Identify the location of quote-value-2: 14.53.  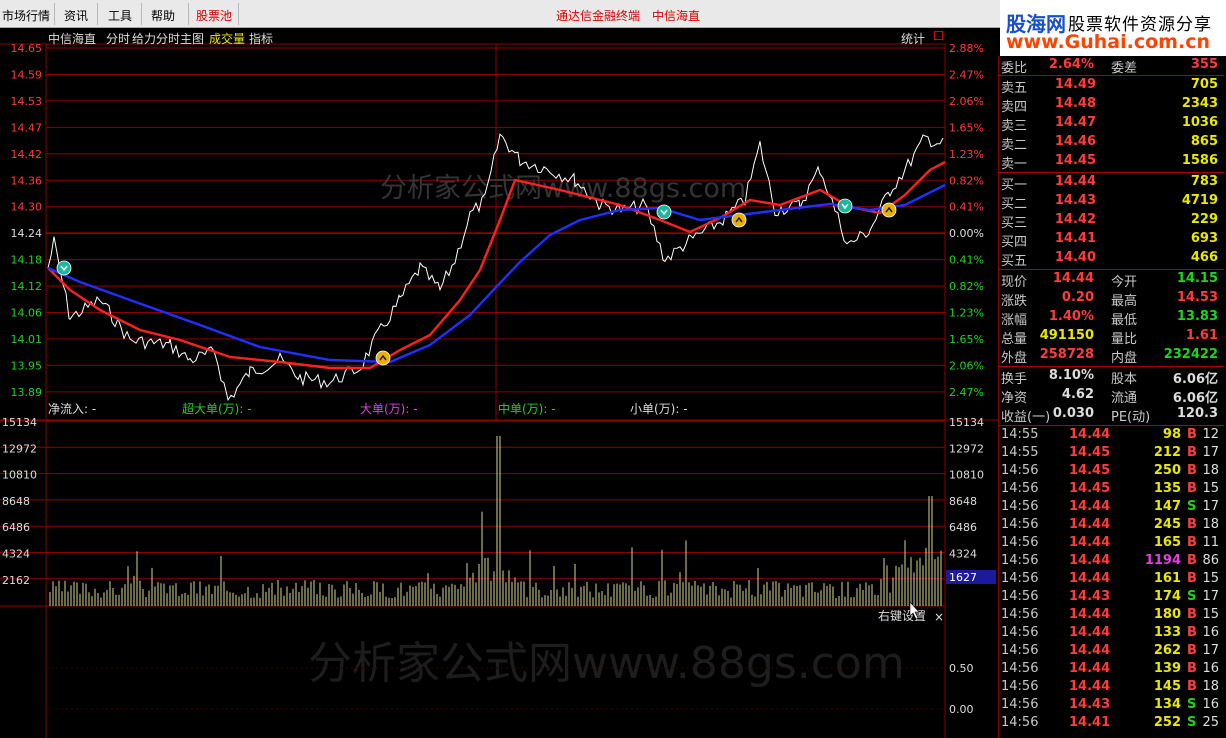
(1197, 297).